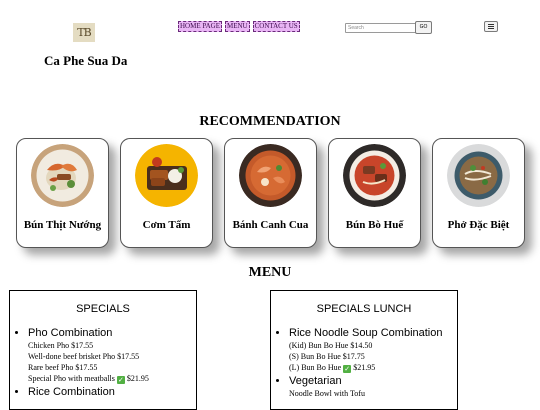  I want to click on go-button: GO, so click(423, 27).